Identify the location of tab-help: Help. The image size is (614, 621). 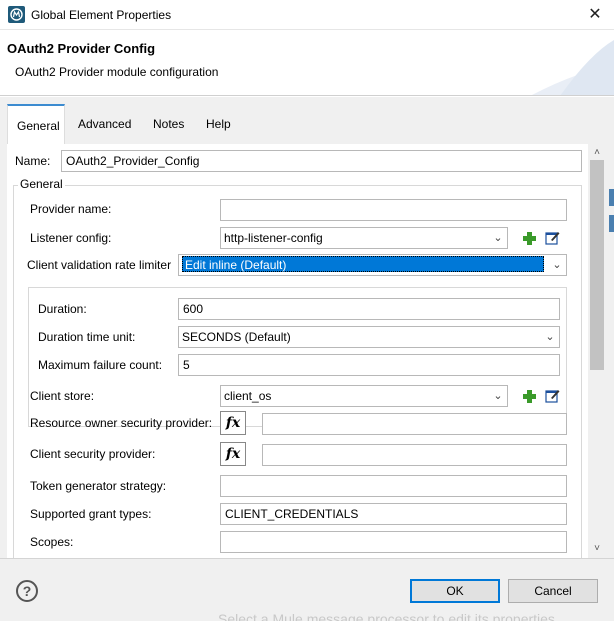
(218, 124).